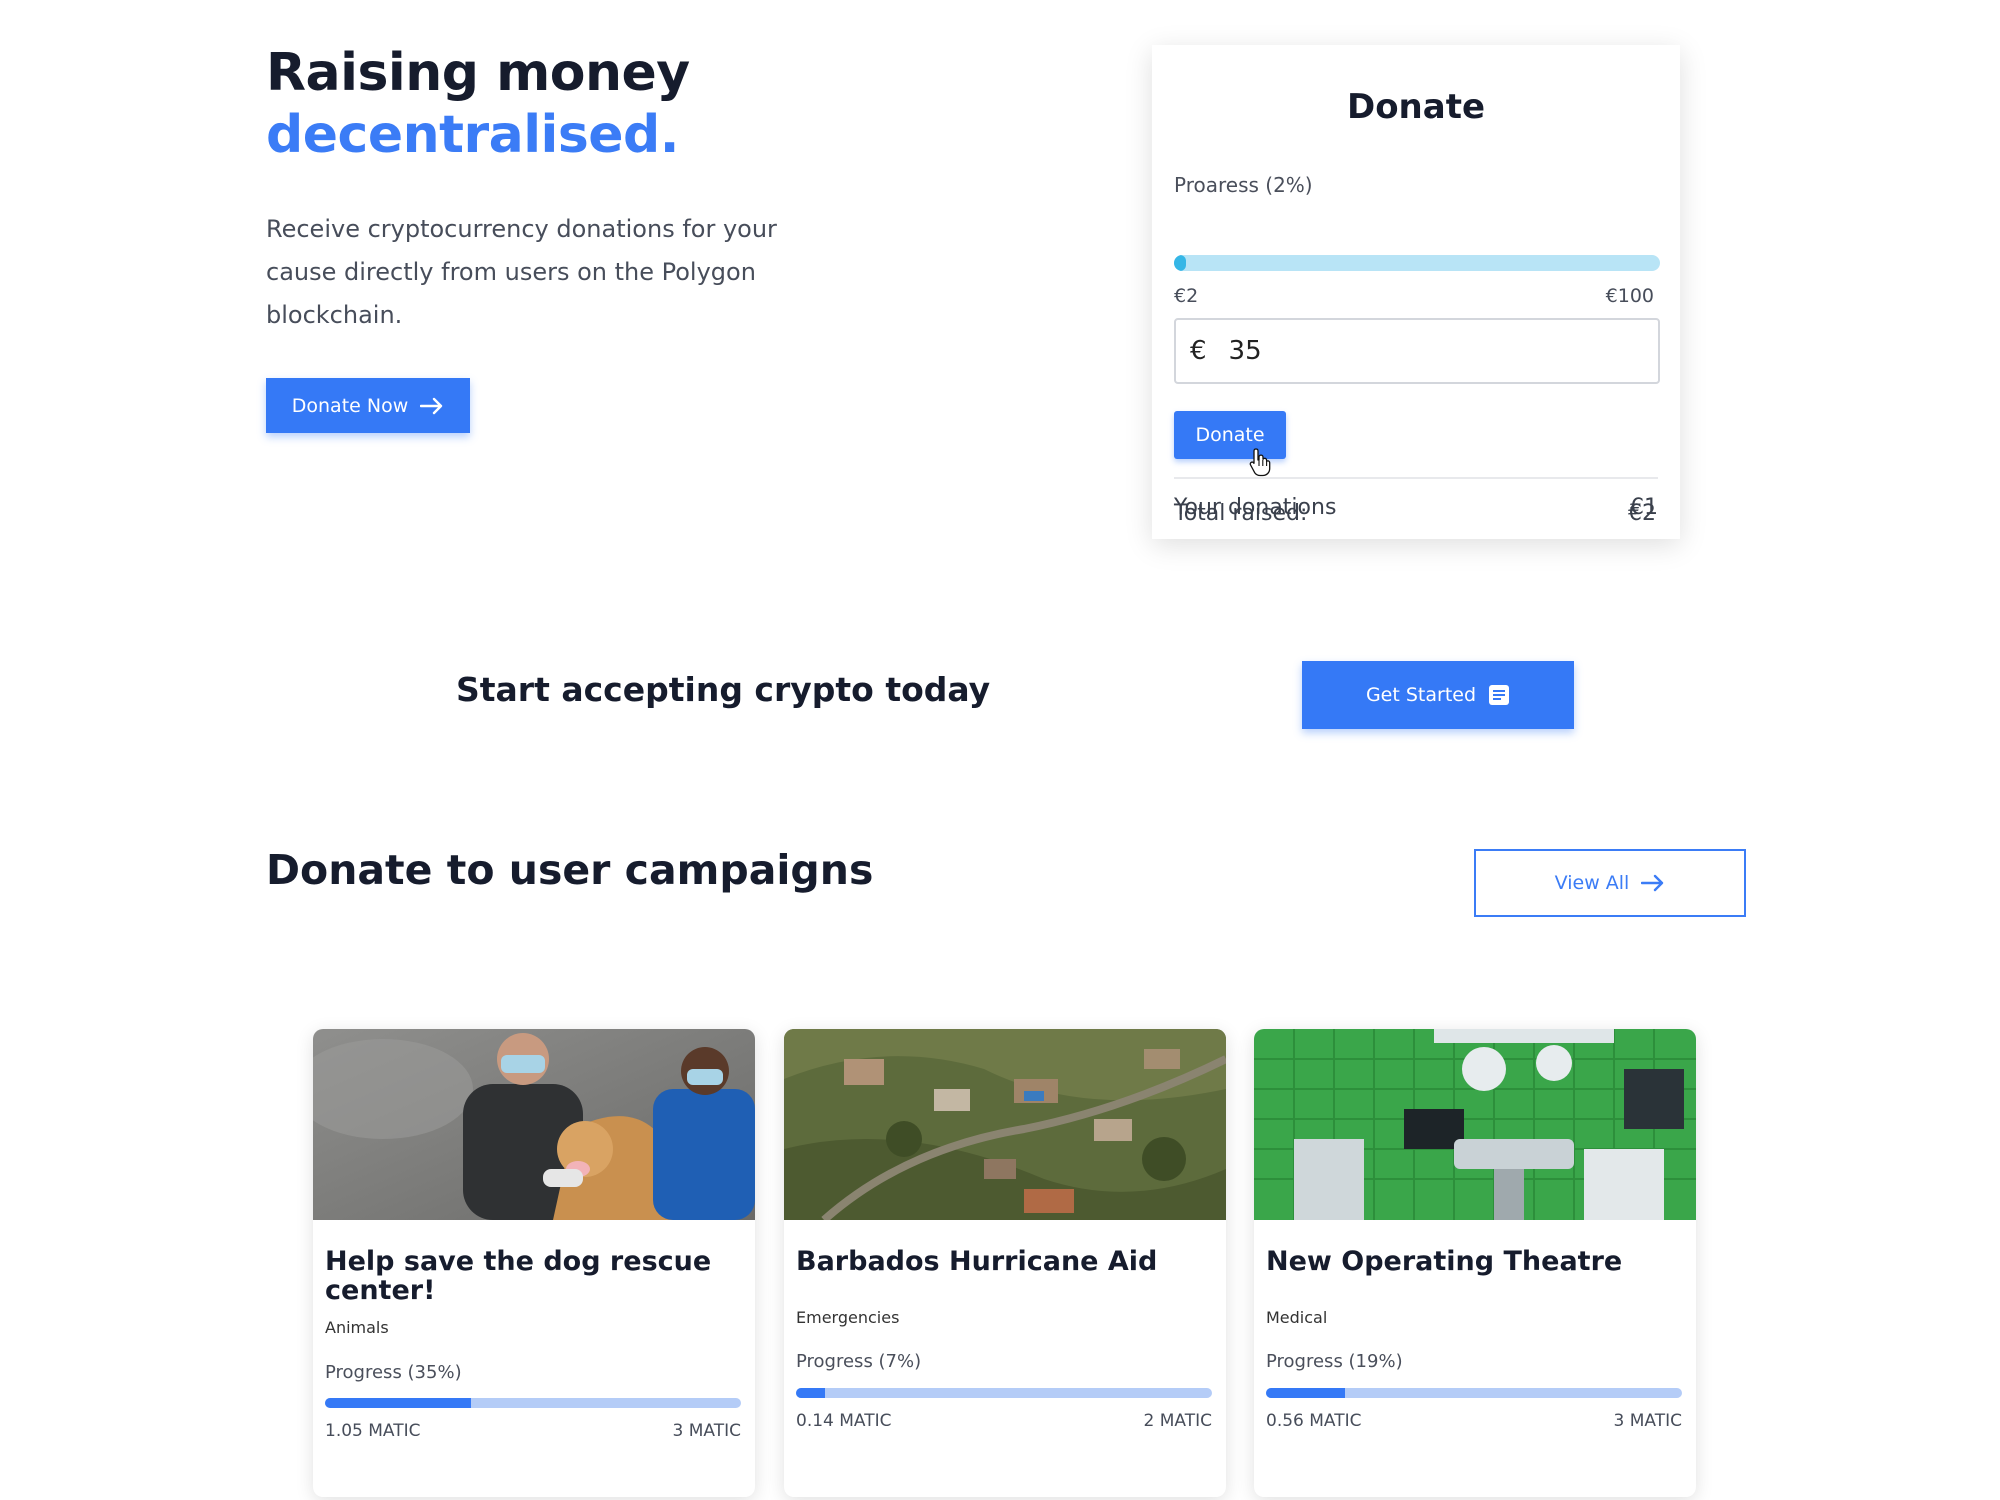  What do you see at coordinates (1629, 296) in the screenshot?
I see `donate-max-label: €100` at bounding box center [1629, 296].